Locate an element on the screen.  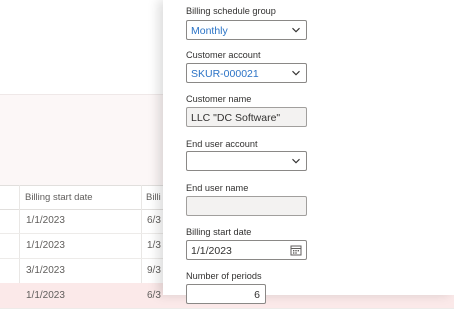
number-of-periods-value: 6 is located at coordinates (257, 295).